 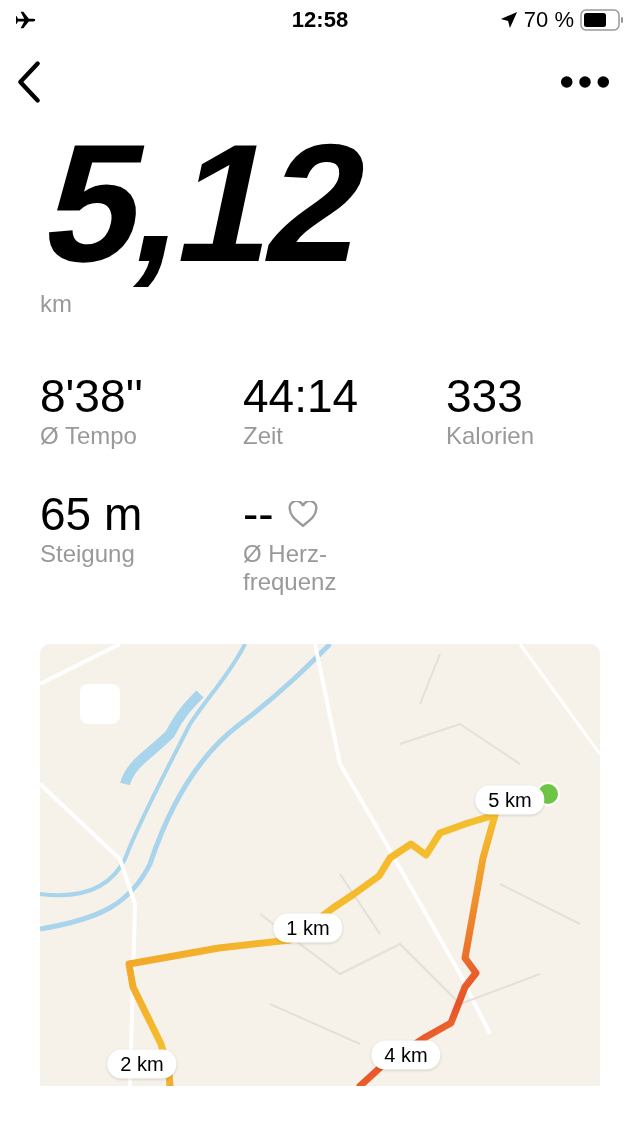 What do you see at coordinates (89, 436) in the screenshot?
I see `stat-label: Ø Tempo` at bounding box center [89, 436].